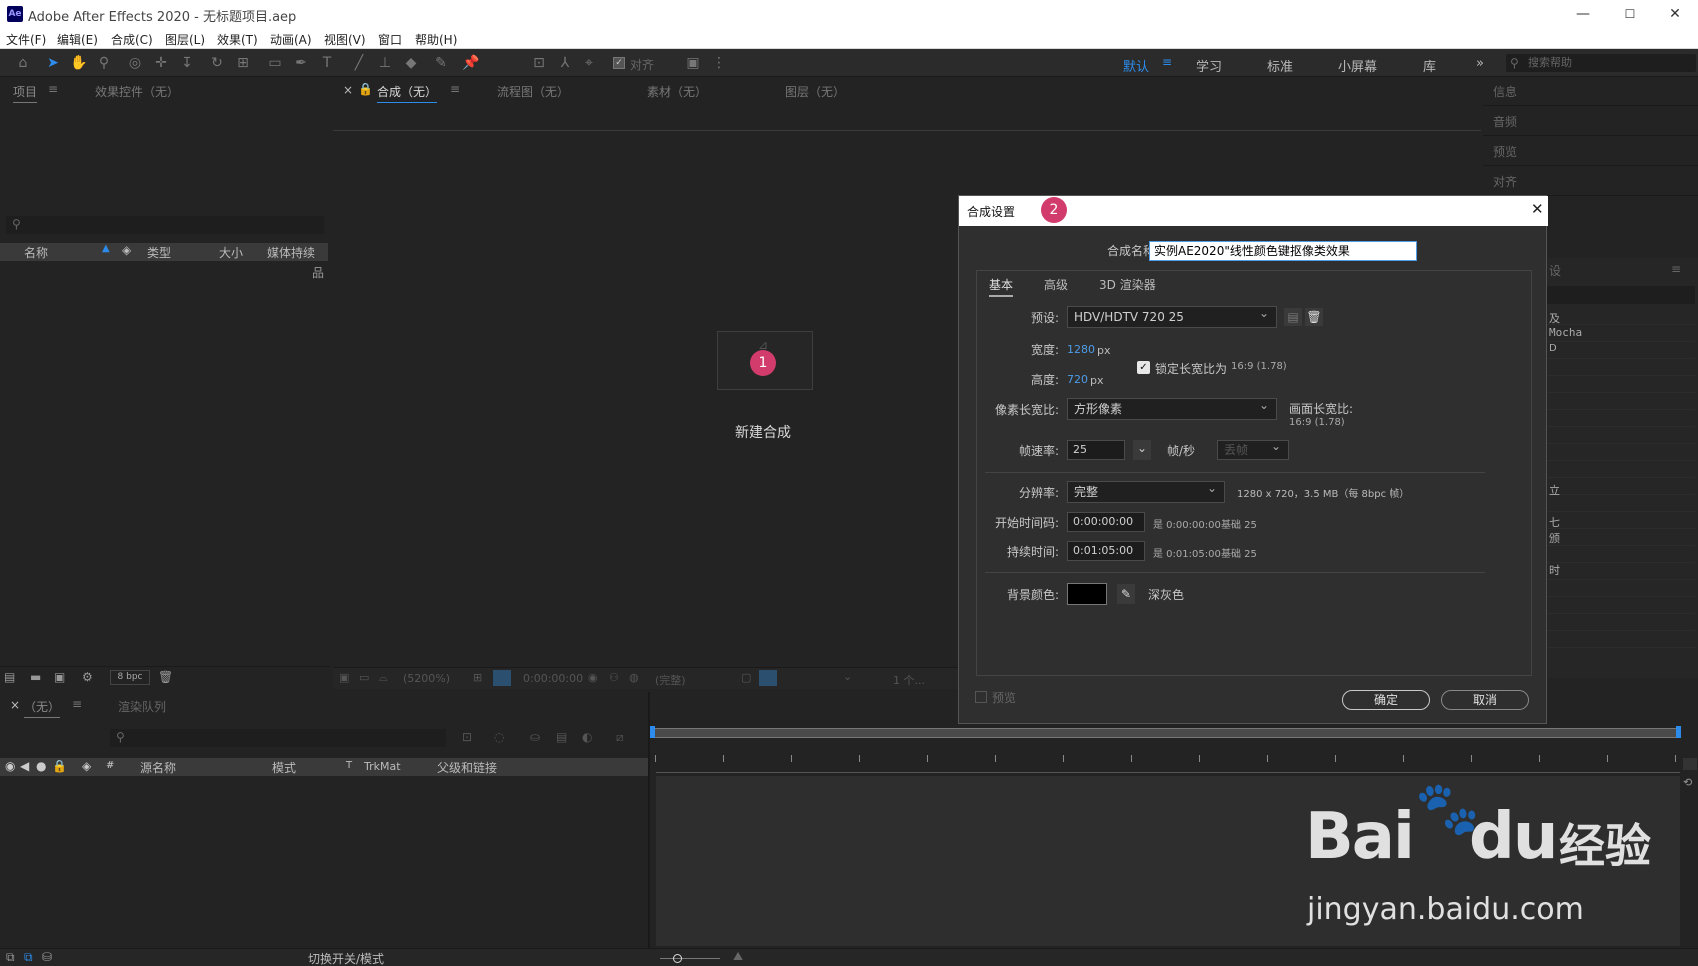 Image resolution: width=1698 pixels, height=966 pixels. What do you see at coordinates (137, 91) in the screenshot?
I see `tab-effect-controls: 效果控件（无）` at bounding box center [137, 91].